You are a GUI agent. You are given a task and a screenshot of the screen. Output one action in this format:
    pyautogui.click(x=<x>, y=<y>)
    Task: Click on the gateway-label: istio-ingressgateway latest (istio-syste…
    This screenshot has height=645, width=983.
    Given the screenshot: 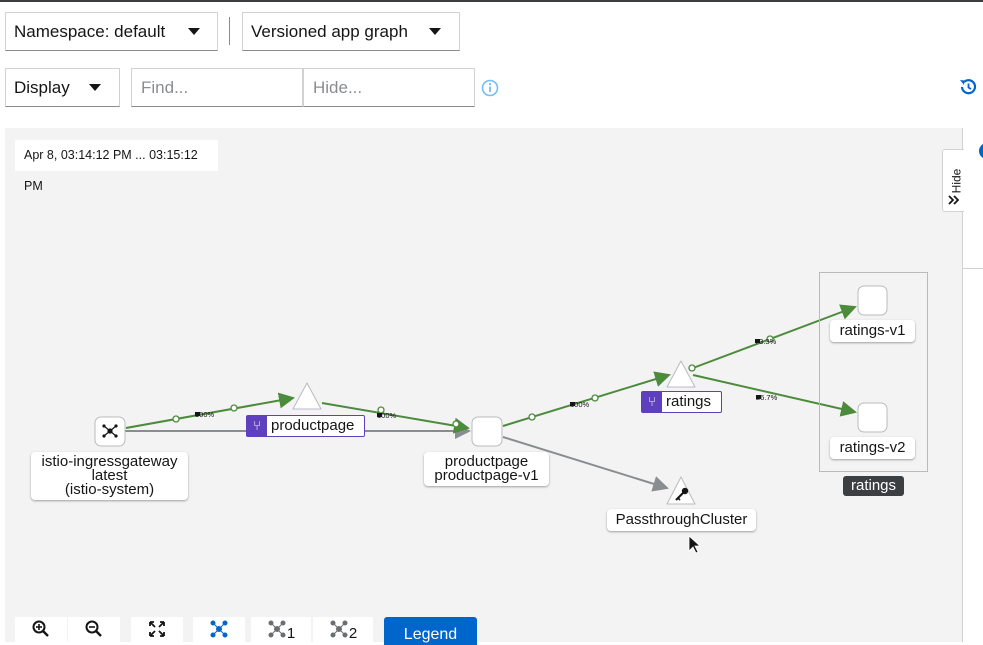 What is the action you would take?
    pyautogui.click(x=109, y=476)
    